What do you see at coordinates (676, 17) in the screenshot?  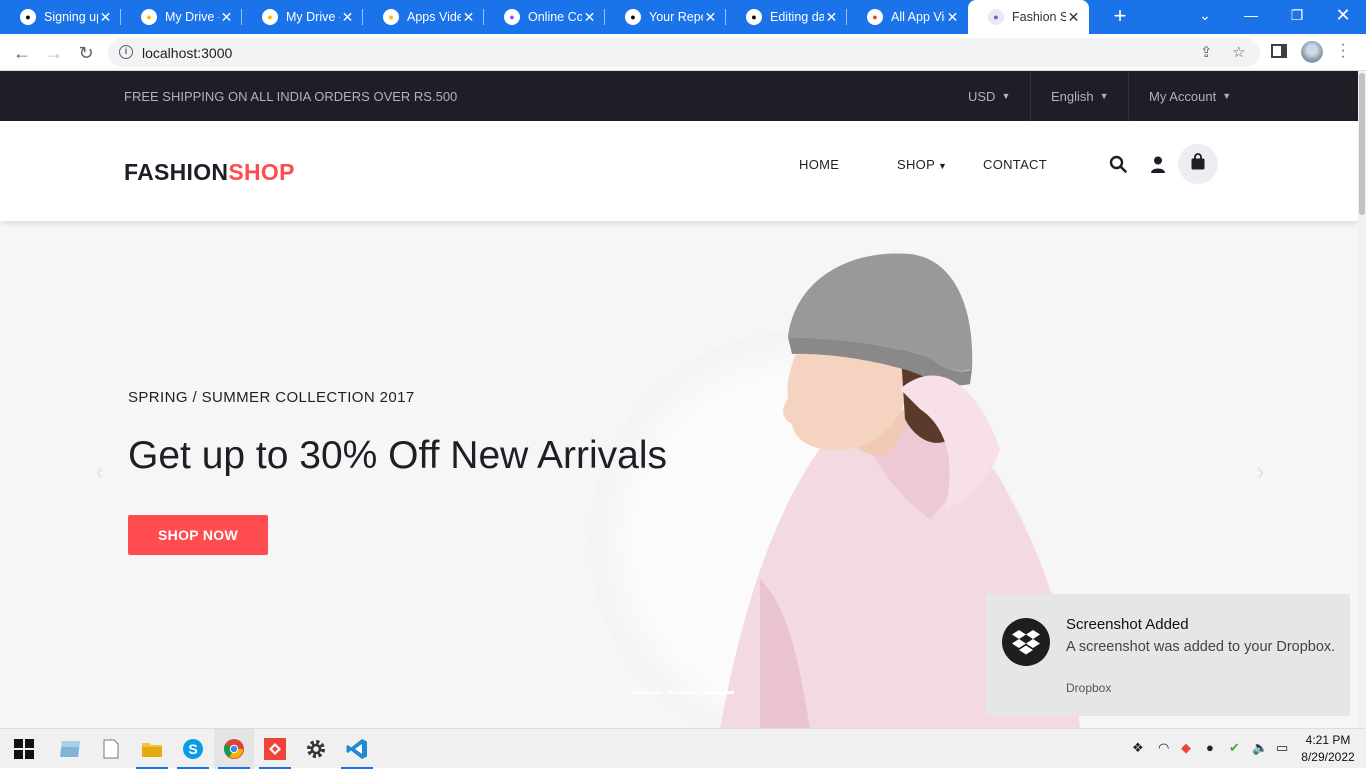 I see `browser-tab-title: Your Repo` at bounding box center [676, 17].